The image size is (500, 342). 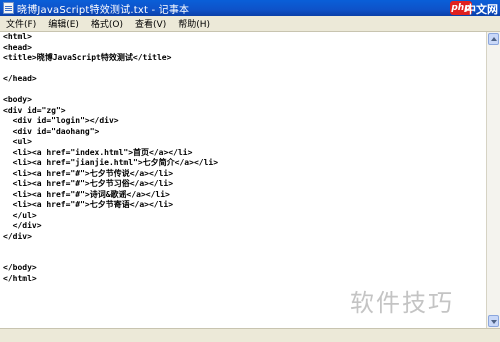 I want to click on code-line: <ul>, so click(x=17, y=141).